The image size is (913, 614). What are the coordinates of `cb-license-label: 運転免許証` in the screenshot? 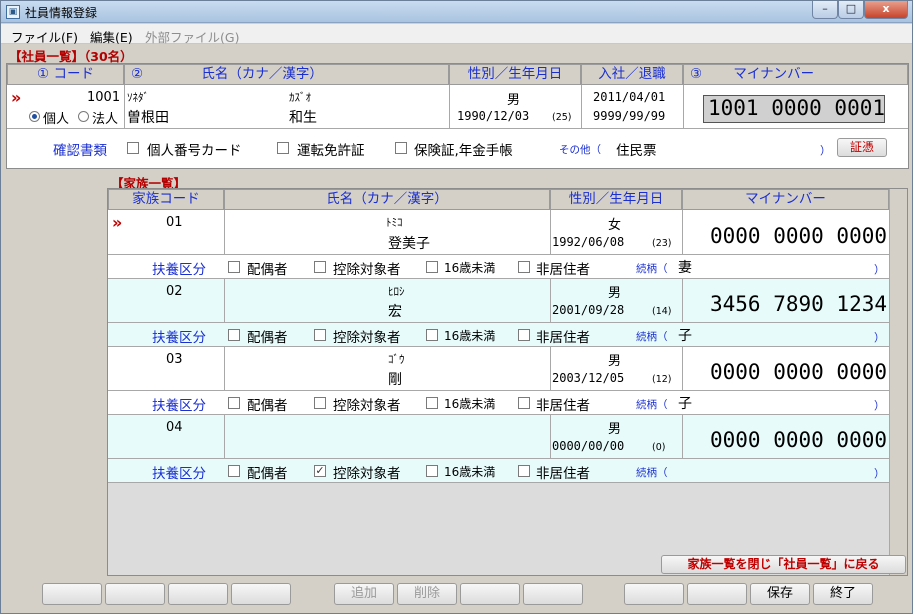 It's located at (331, 151).